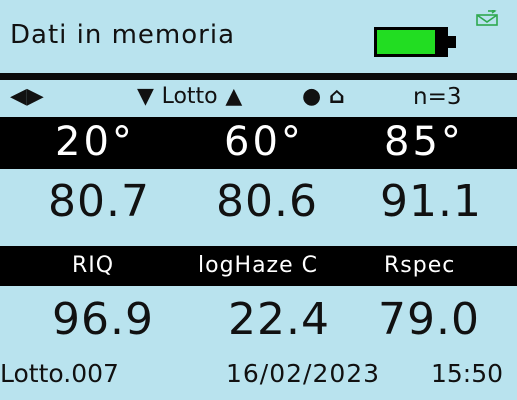 This screenshot has width=517, height=400. I want to click on measurement-time: 15:50, so click(467, 373).